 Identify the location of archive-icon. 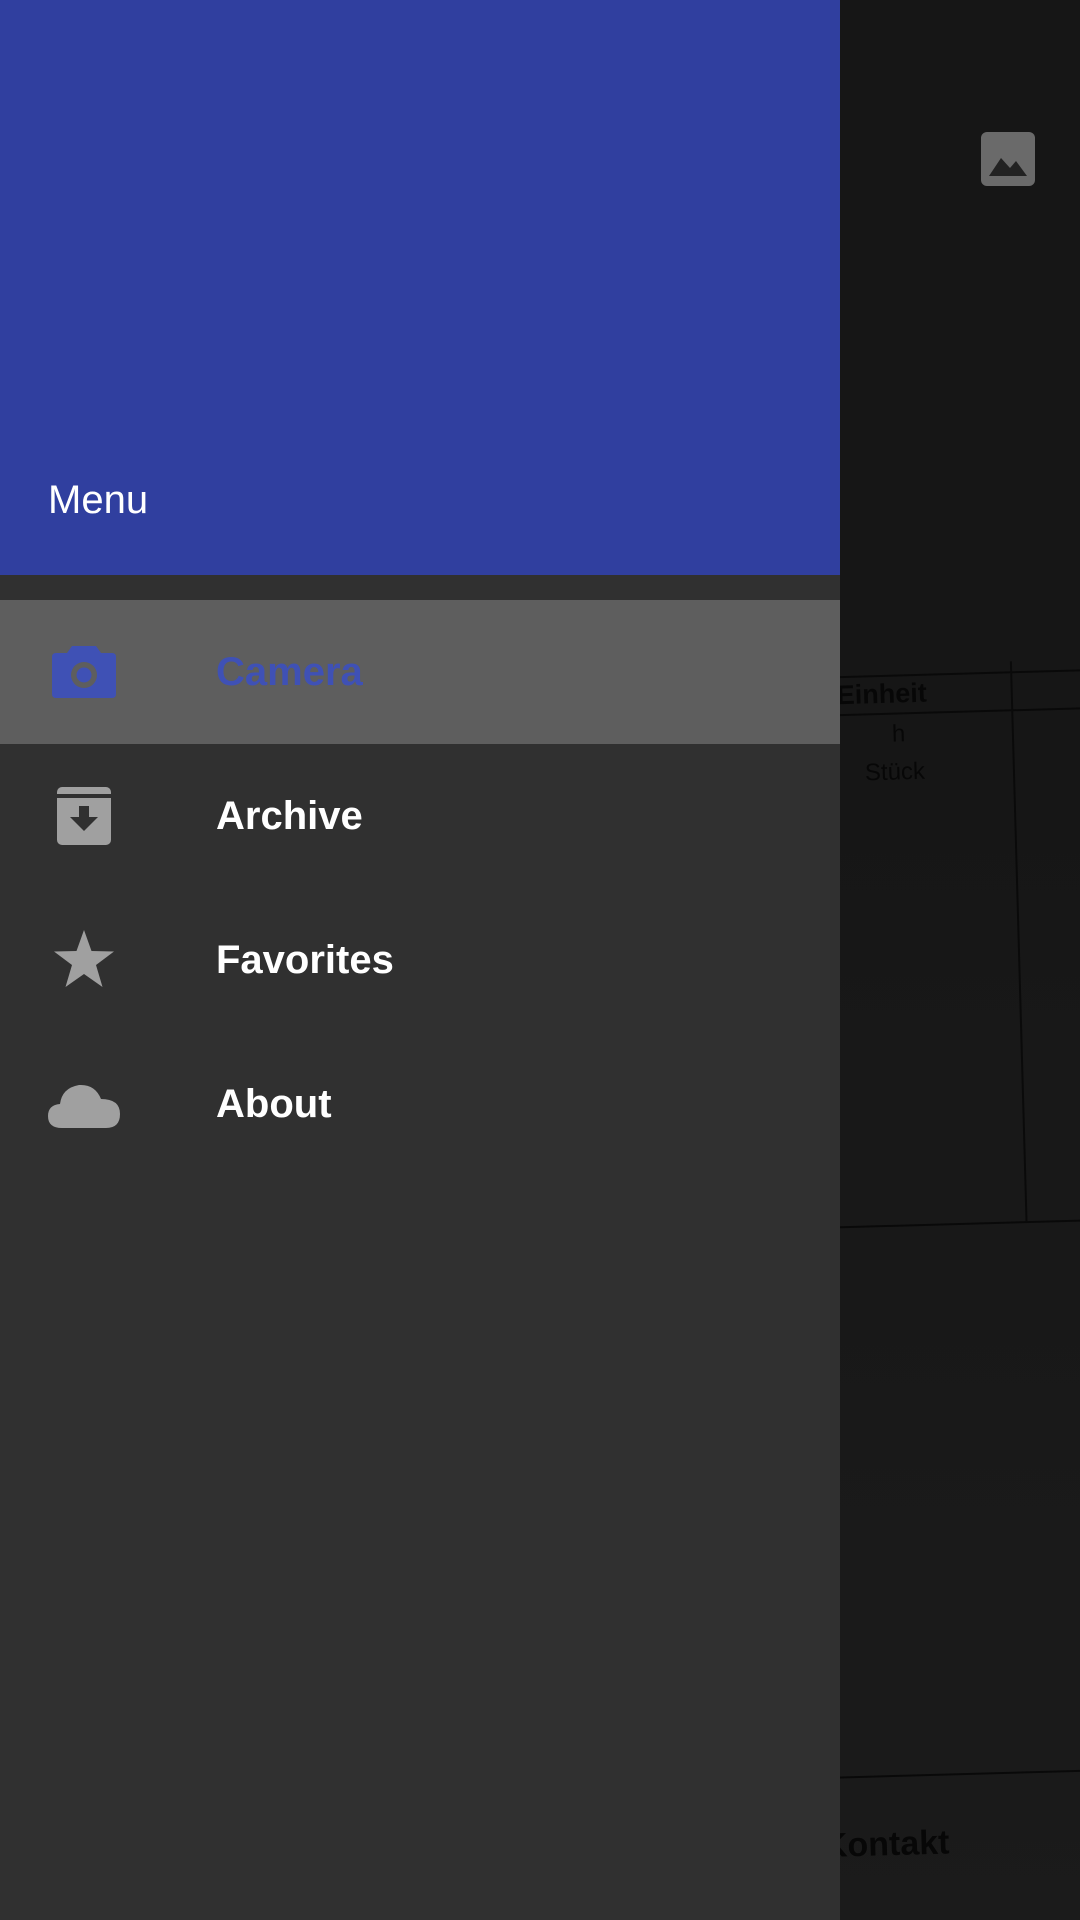
(84, 816).